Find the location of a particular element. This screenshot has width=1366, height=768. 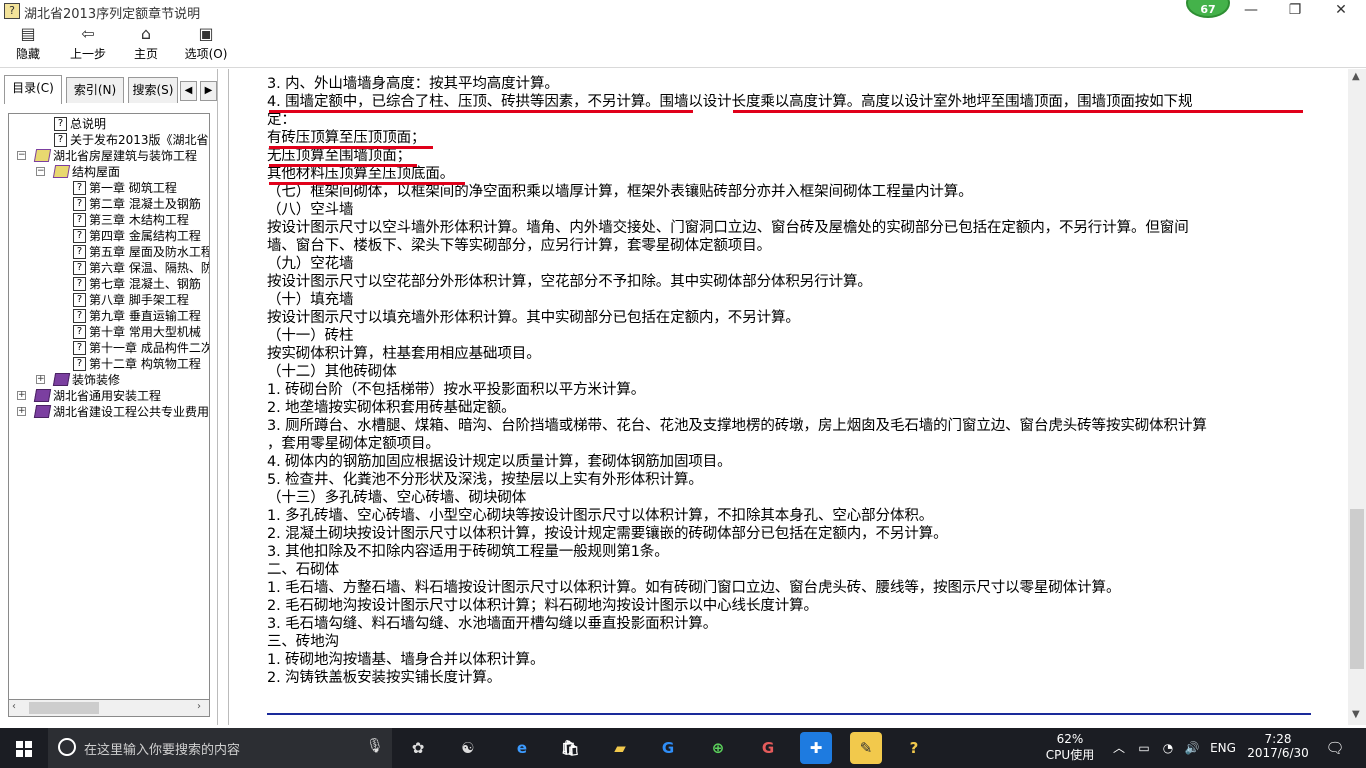

tree-item: − 湖北省房屋建筑与装饰工程 is located at coordinates (107, 156).